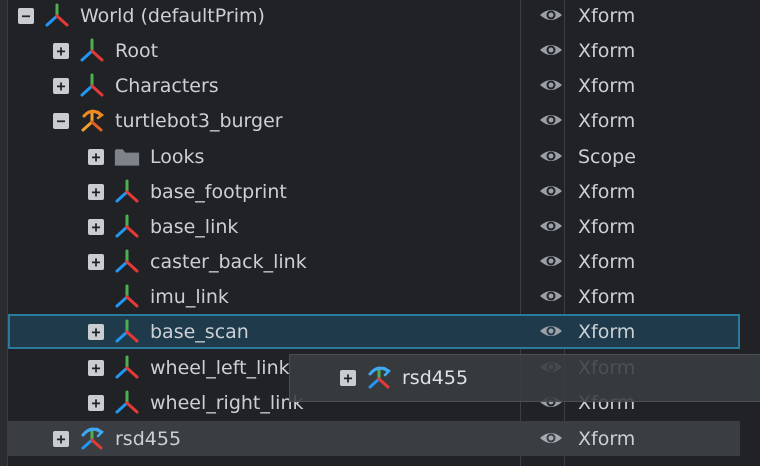  I want to click on row-label: imu_link, so click(189, 296).